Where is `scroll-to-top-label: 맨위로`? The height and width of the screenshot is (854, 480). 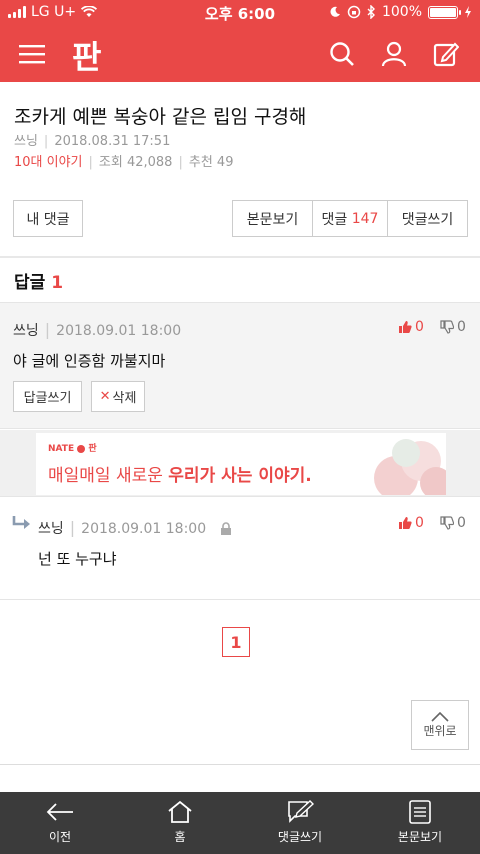
scroll-to-top-label: 맨위로 is located at coordinates (440, 730).